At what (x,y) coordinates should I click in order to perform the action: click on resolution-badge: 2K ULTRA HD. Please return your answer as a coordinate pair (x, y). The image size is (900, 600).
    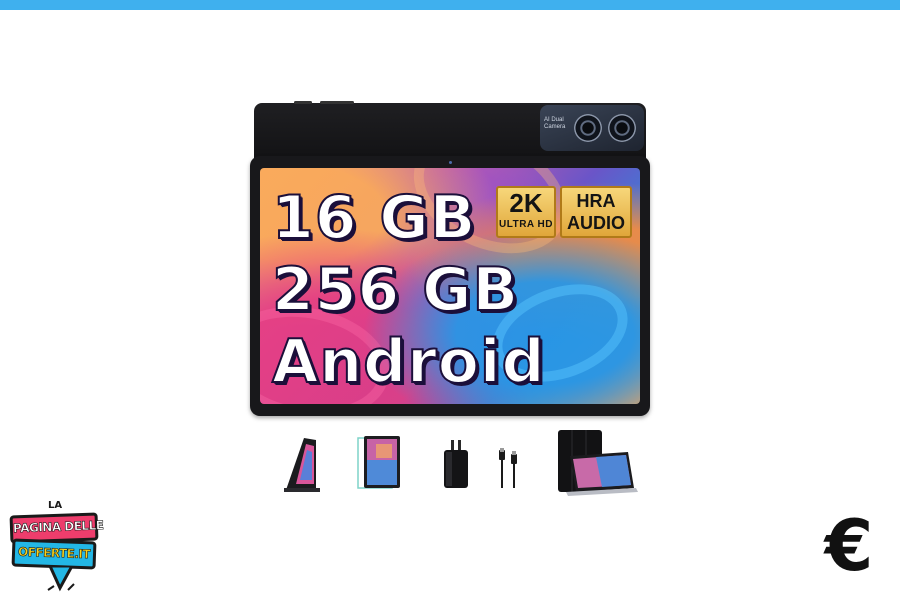
    Looking at the image, I should click on (526, 212).